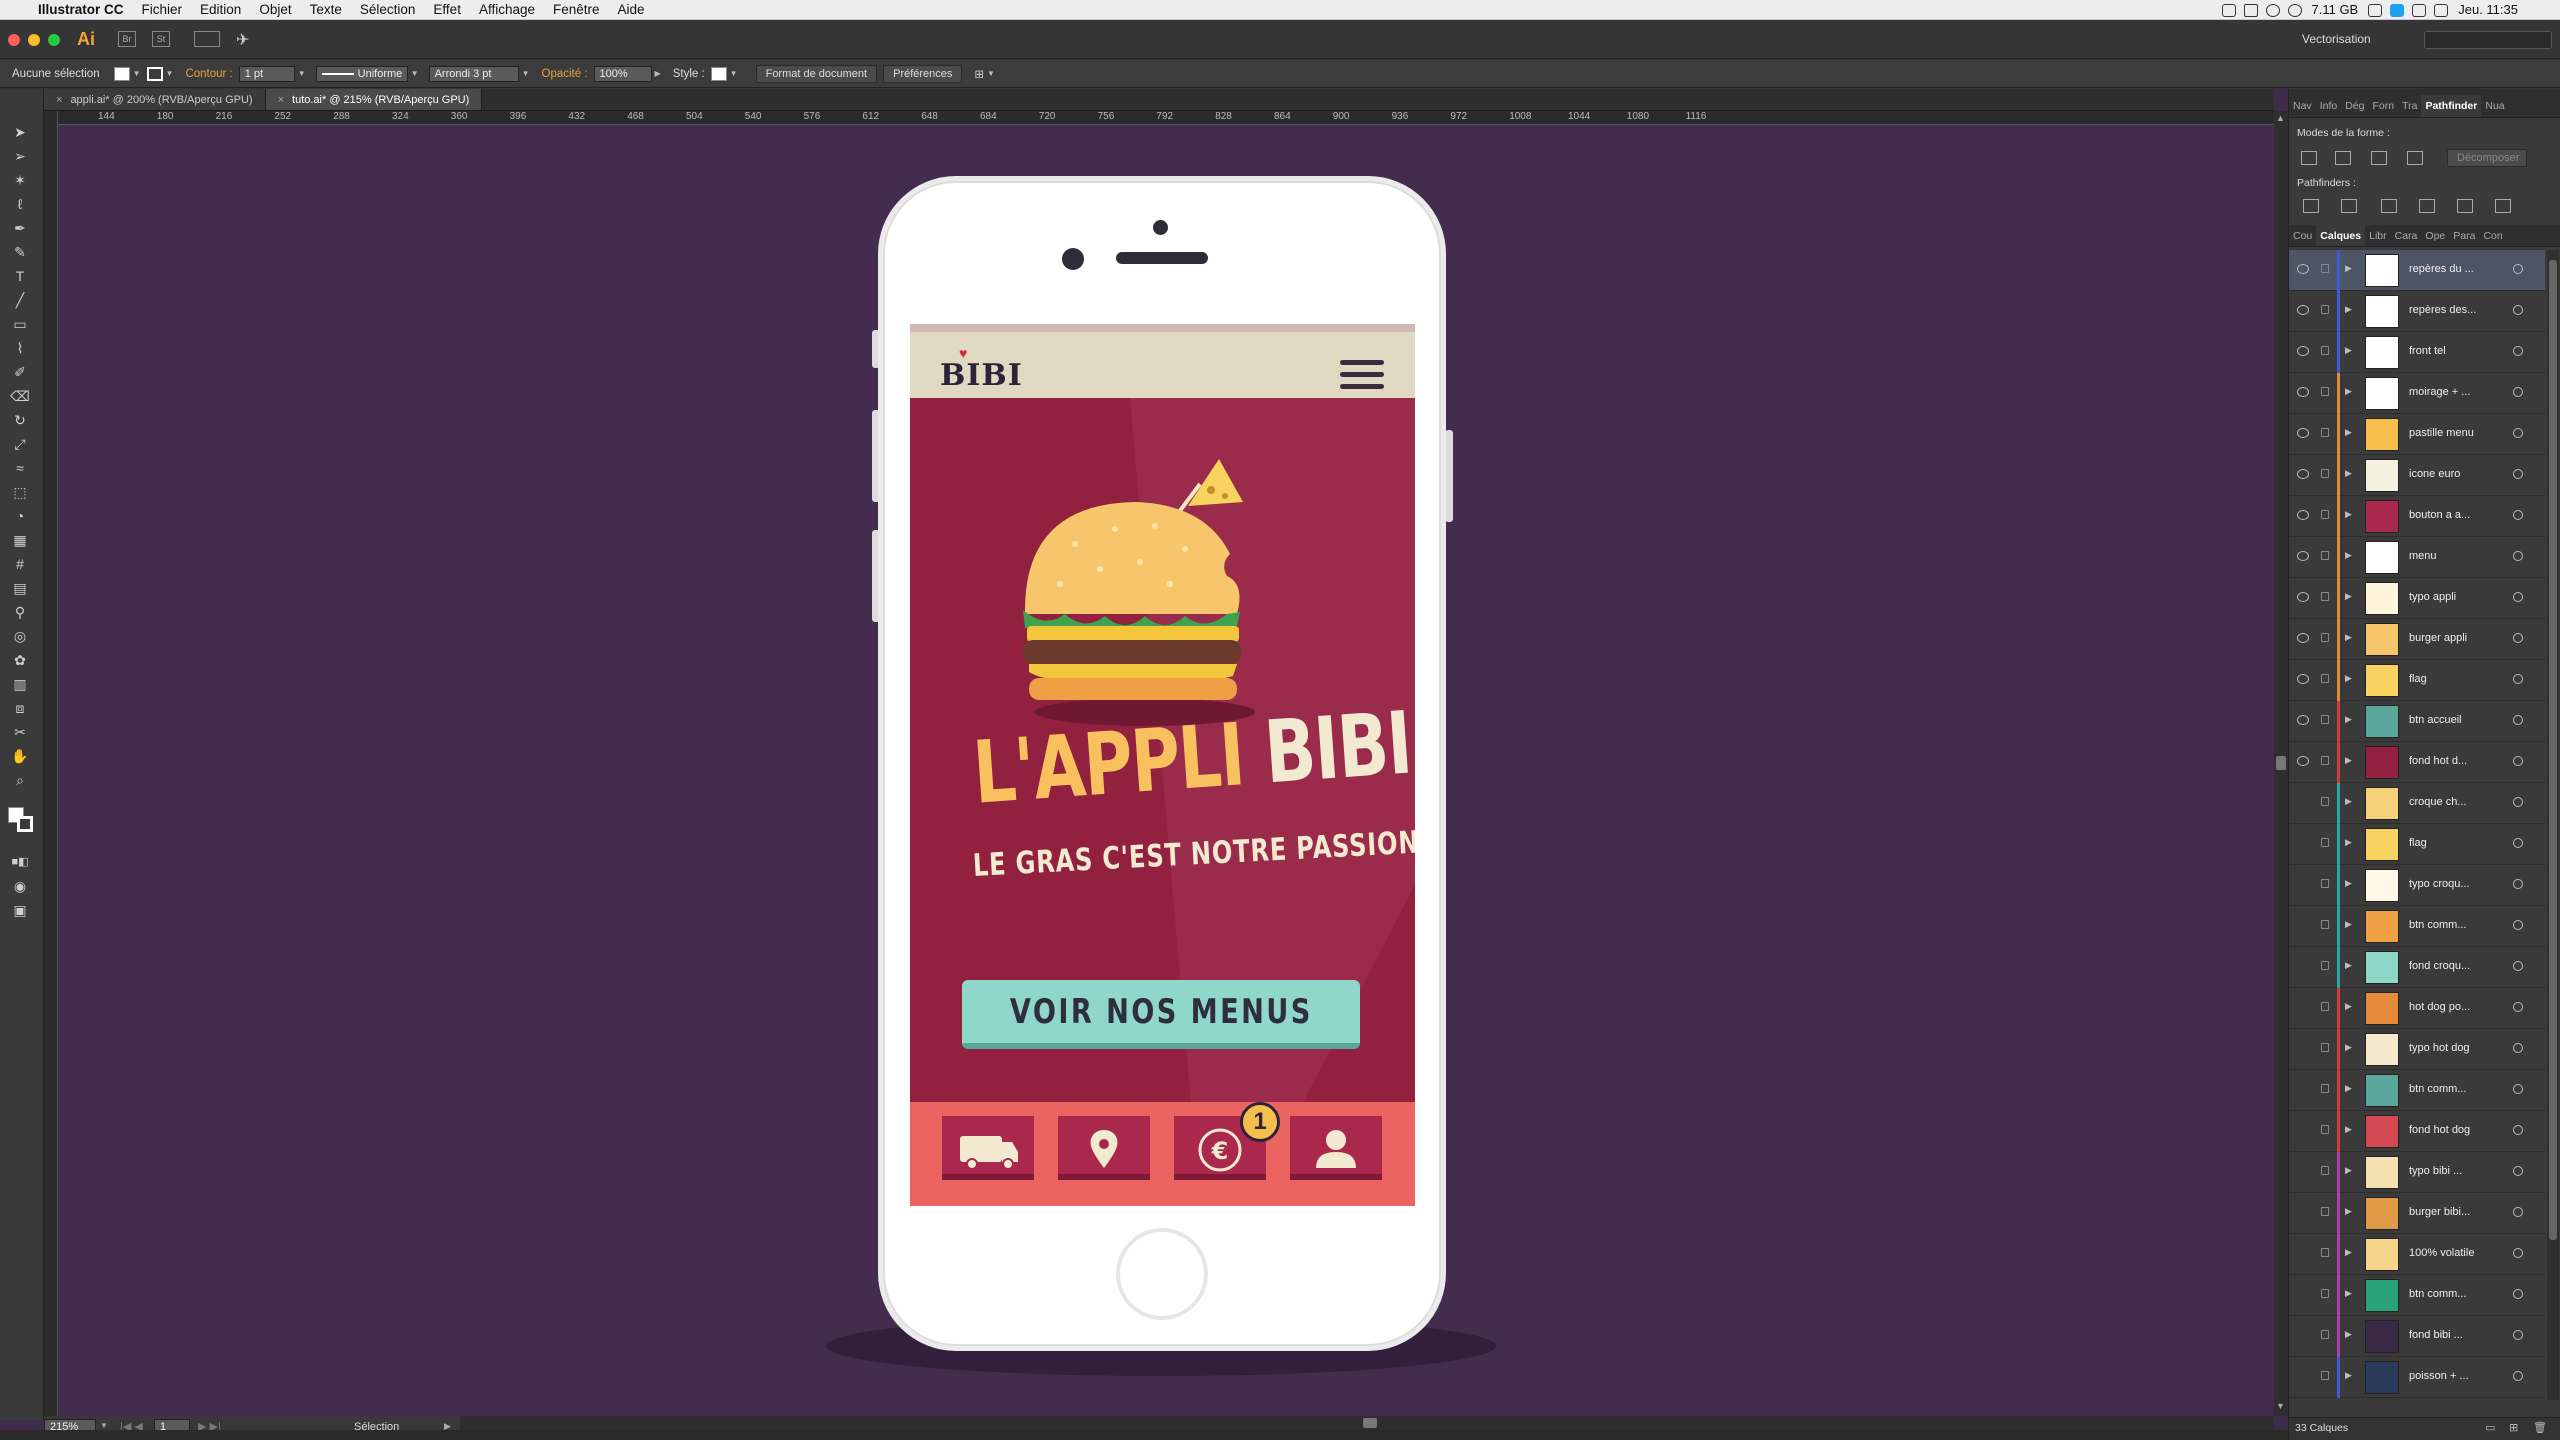 The height and width of the screenshot is (1440, 2560). I want to click on layer-row: ▶ pastille menu, so click(2417, 434).